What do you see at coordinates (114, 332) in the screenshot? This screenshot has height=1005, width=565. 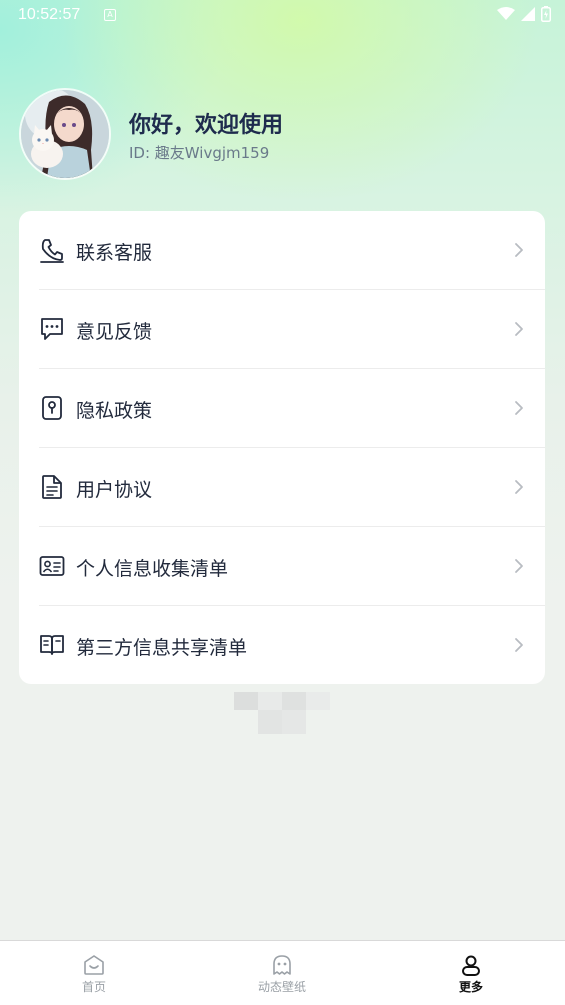 I see `menu-item-label: 意见反馈` at bounding box center [114, 332].